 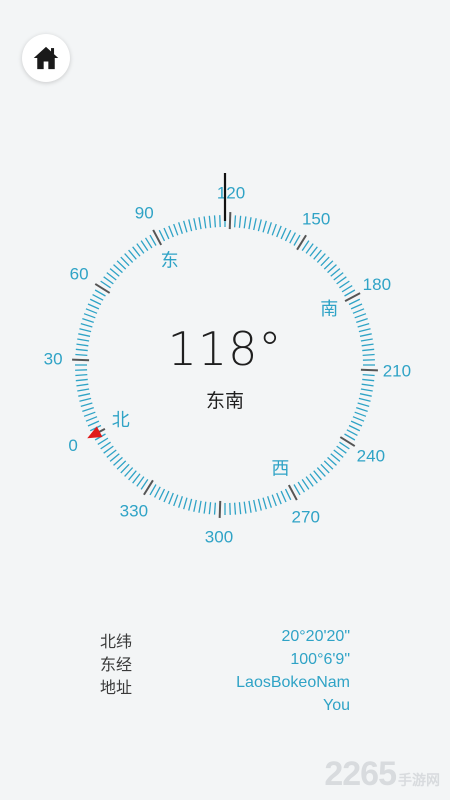 I want to click on address-label: 地址, so click(x=116, y=687).